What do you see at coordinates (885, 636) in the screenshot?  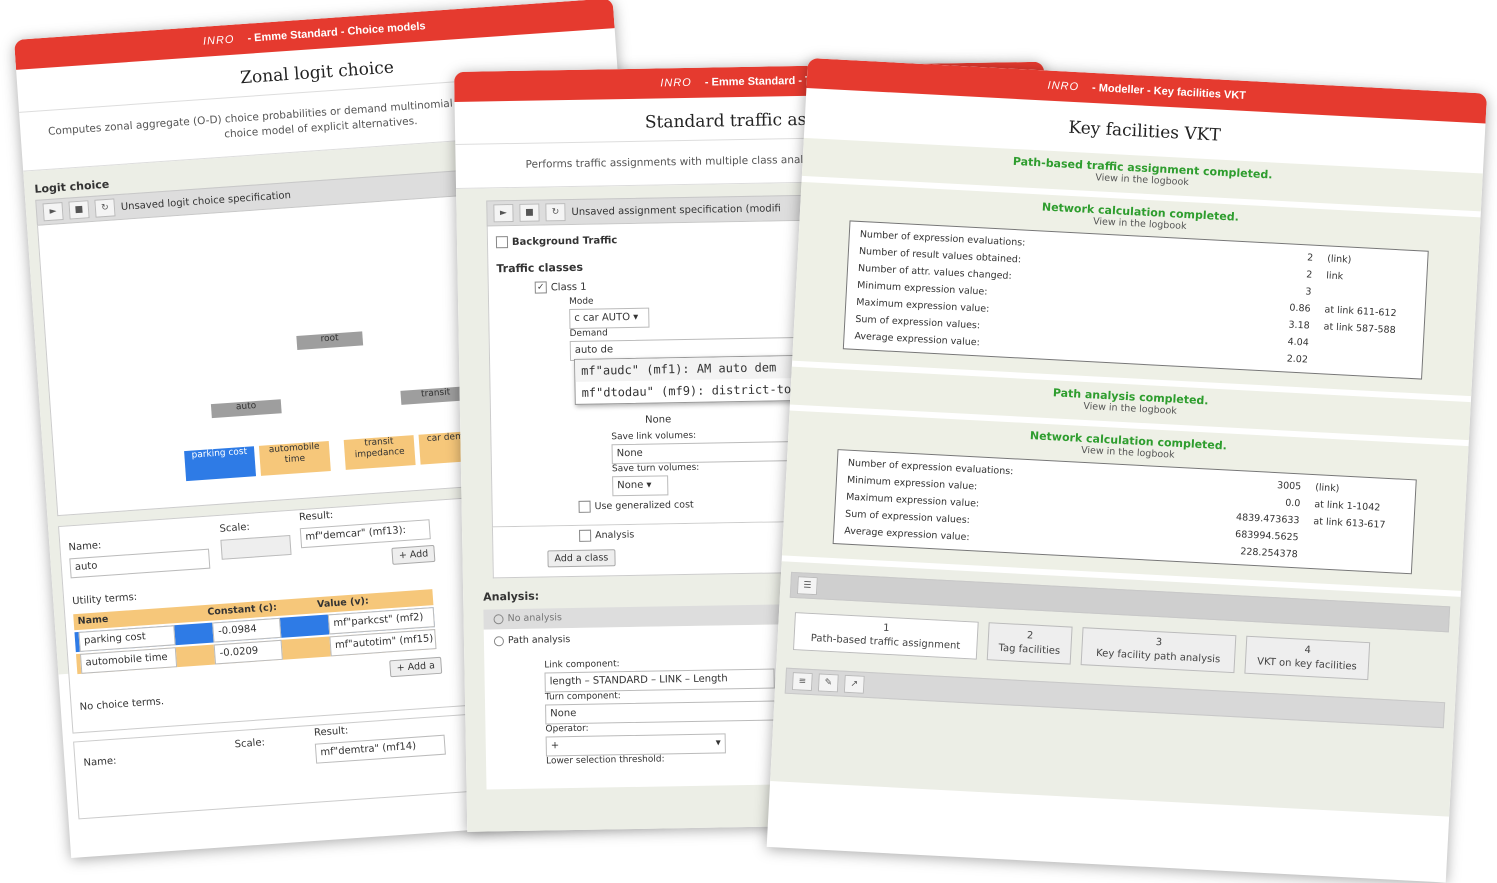 I see `step-1: 1 Path-based traffic assignment` at bounding box center [885, 636].